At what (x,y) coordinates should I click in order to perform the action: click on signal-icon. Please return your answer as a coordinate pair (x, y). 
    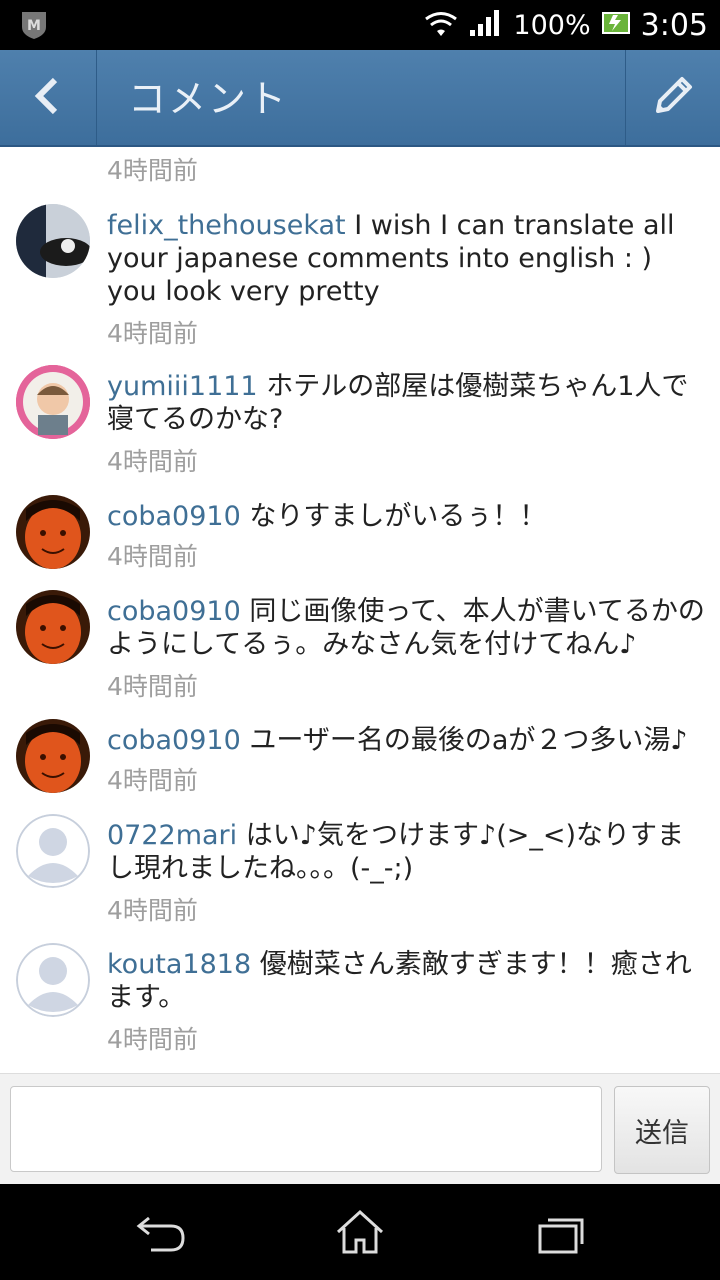
    Looking at the image, I should click on (486, 25).